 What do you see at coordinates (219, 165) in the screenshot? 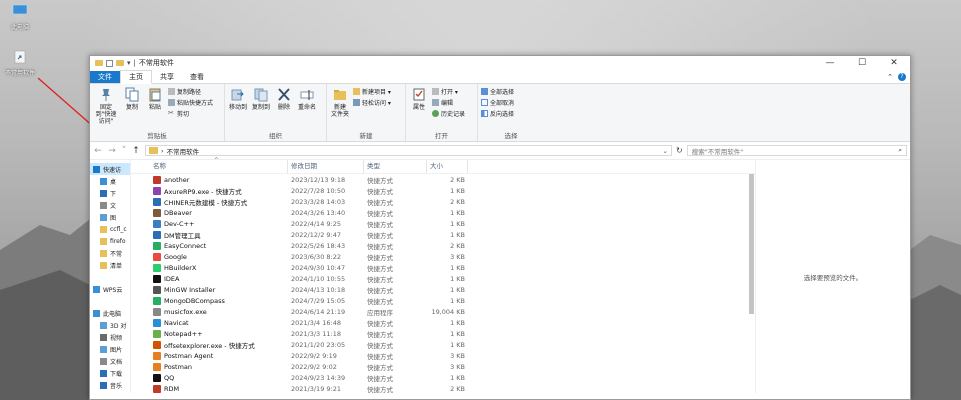
I see `column-header-name: 名称 ^` at bounding box center [219, 165].